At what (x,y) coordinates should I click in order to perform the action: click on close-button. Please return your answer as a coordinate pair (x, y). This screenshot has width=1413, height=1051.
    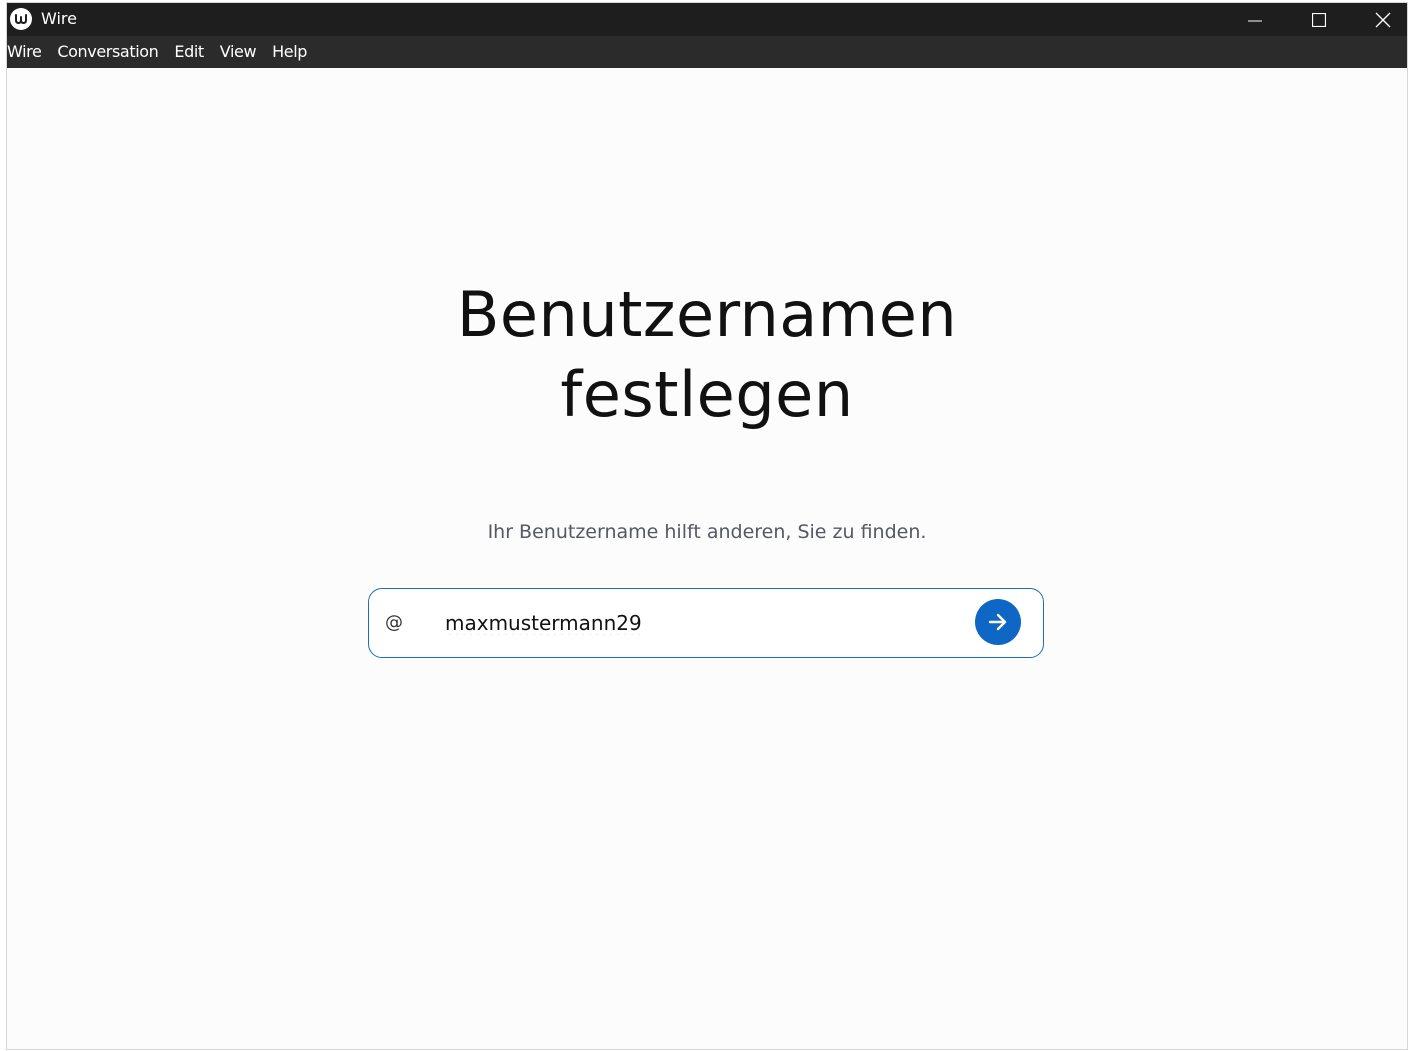
    Looking at the image, I should click on (1383, 19).